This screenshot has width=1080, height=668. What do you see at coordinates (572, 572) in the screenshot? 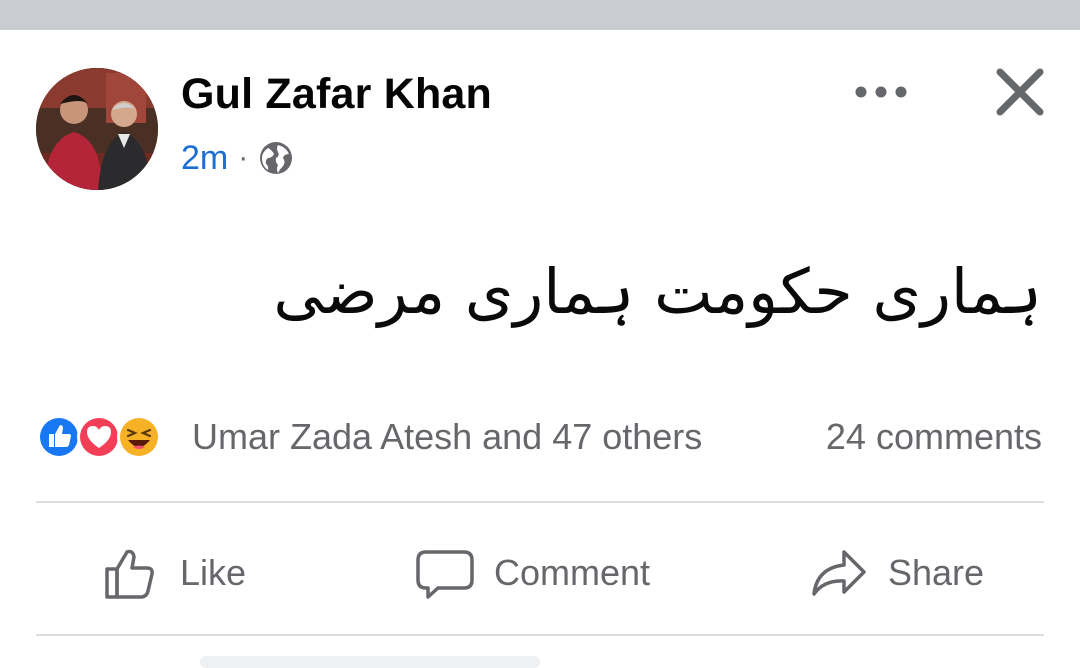
I see `comment-label: Comment` at bounding box center [572, 572].